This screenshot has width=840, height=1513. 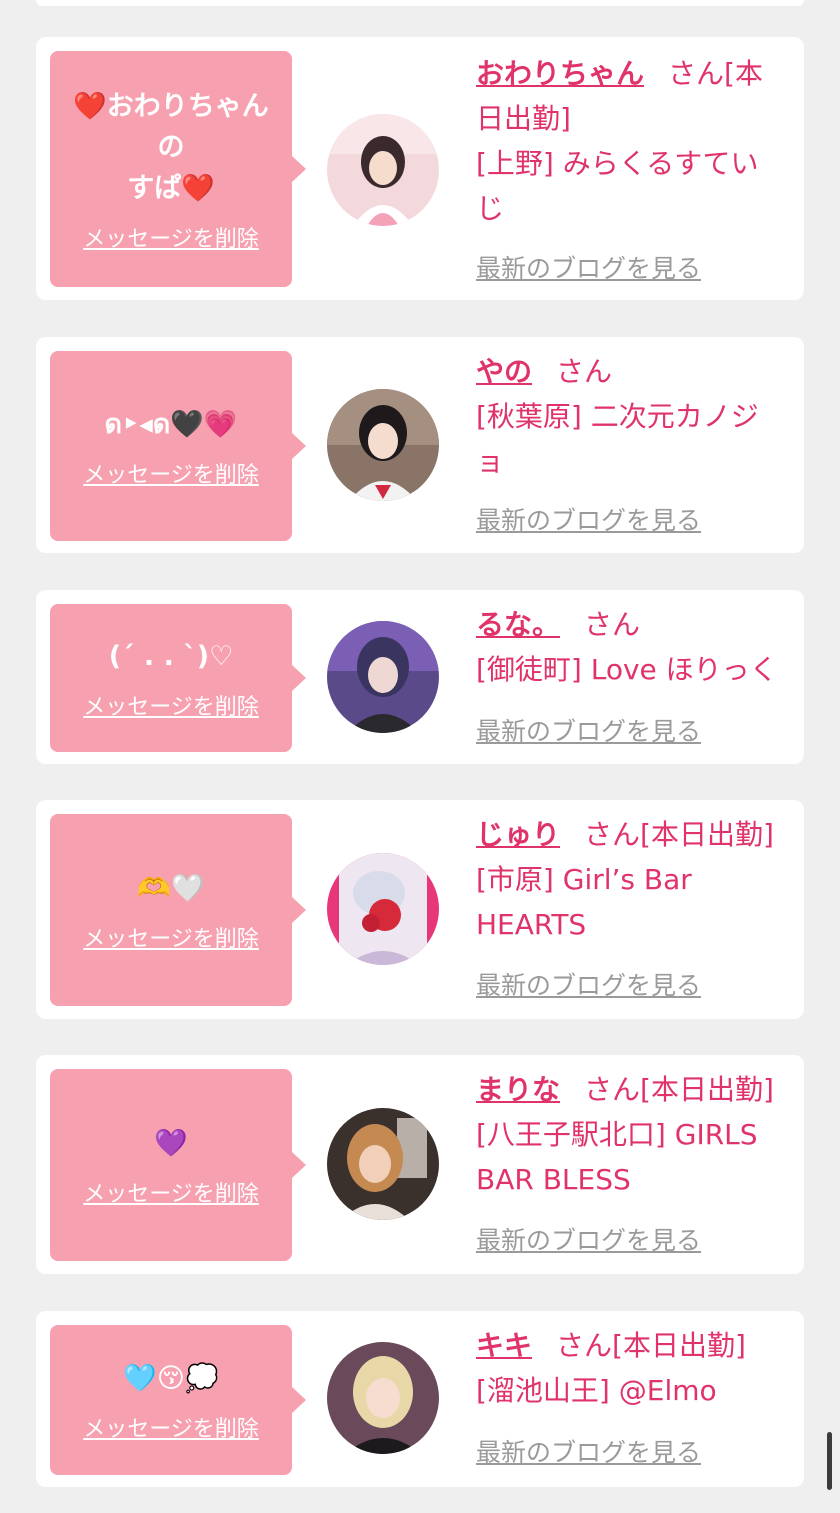 What do you see at coordinates (631, 647) in the screenshot?
I see `profile-info: るな。 さん [御徒町] Love ほりっく` at bounding box center [631, 647].